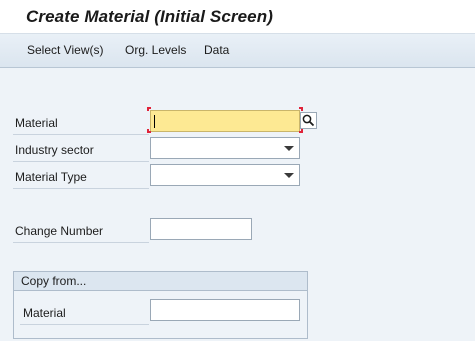  I want to click on change-number-label-underline, so click(81, 242).